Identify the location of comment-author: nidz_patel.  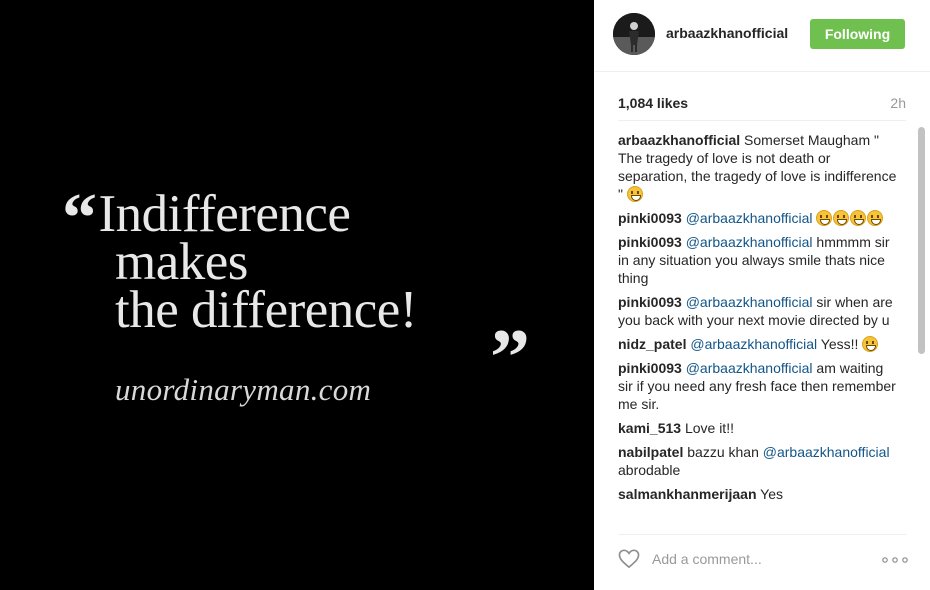
(652, 344).